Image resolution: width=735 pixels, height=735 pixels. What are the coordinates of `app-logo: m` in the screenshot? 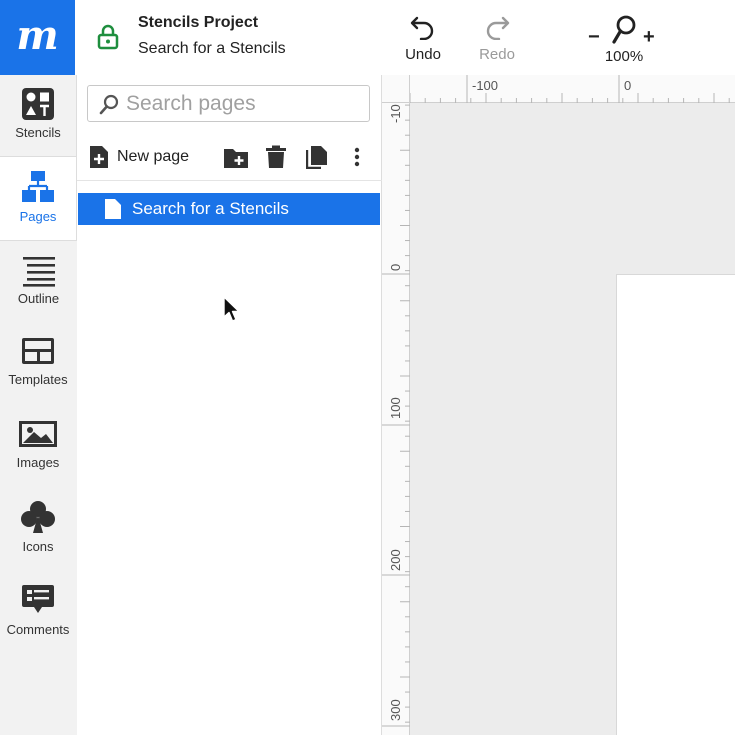 It's located at (37, 37).